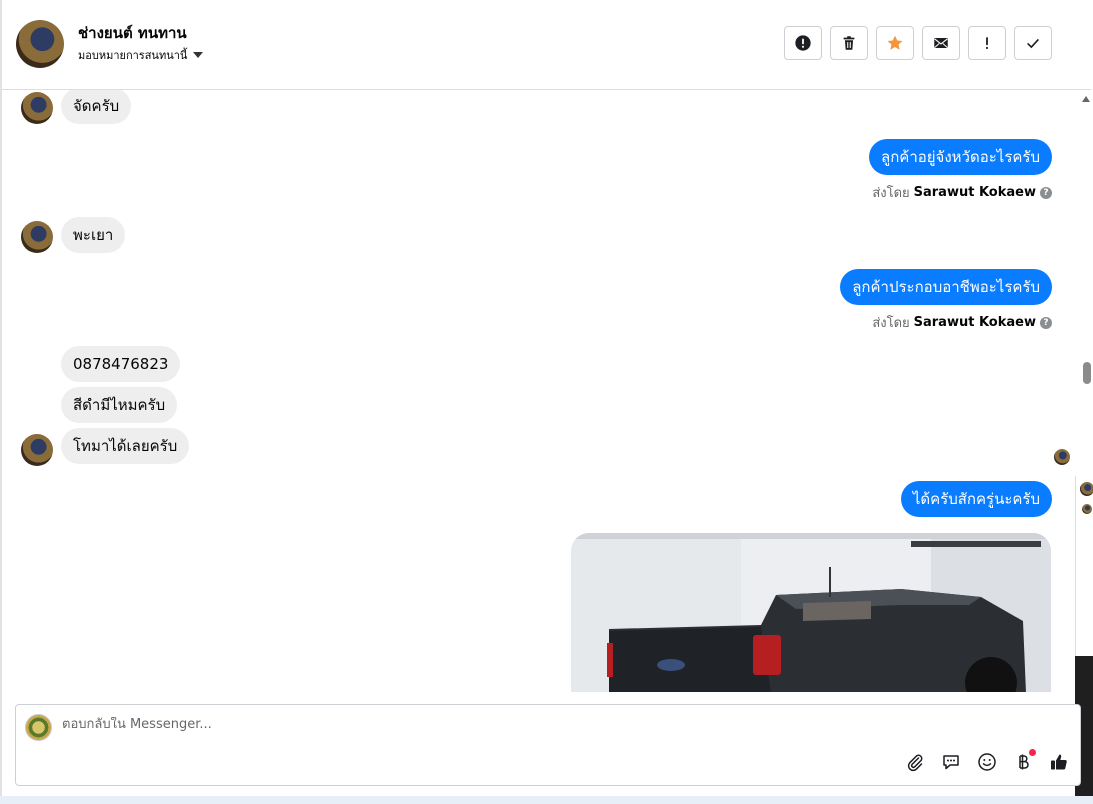 This screenshot has height=804, width=1093. I want to click on conversation-toolbar, so click(918, 43).